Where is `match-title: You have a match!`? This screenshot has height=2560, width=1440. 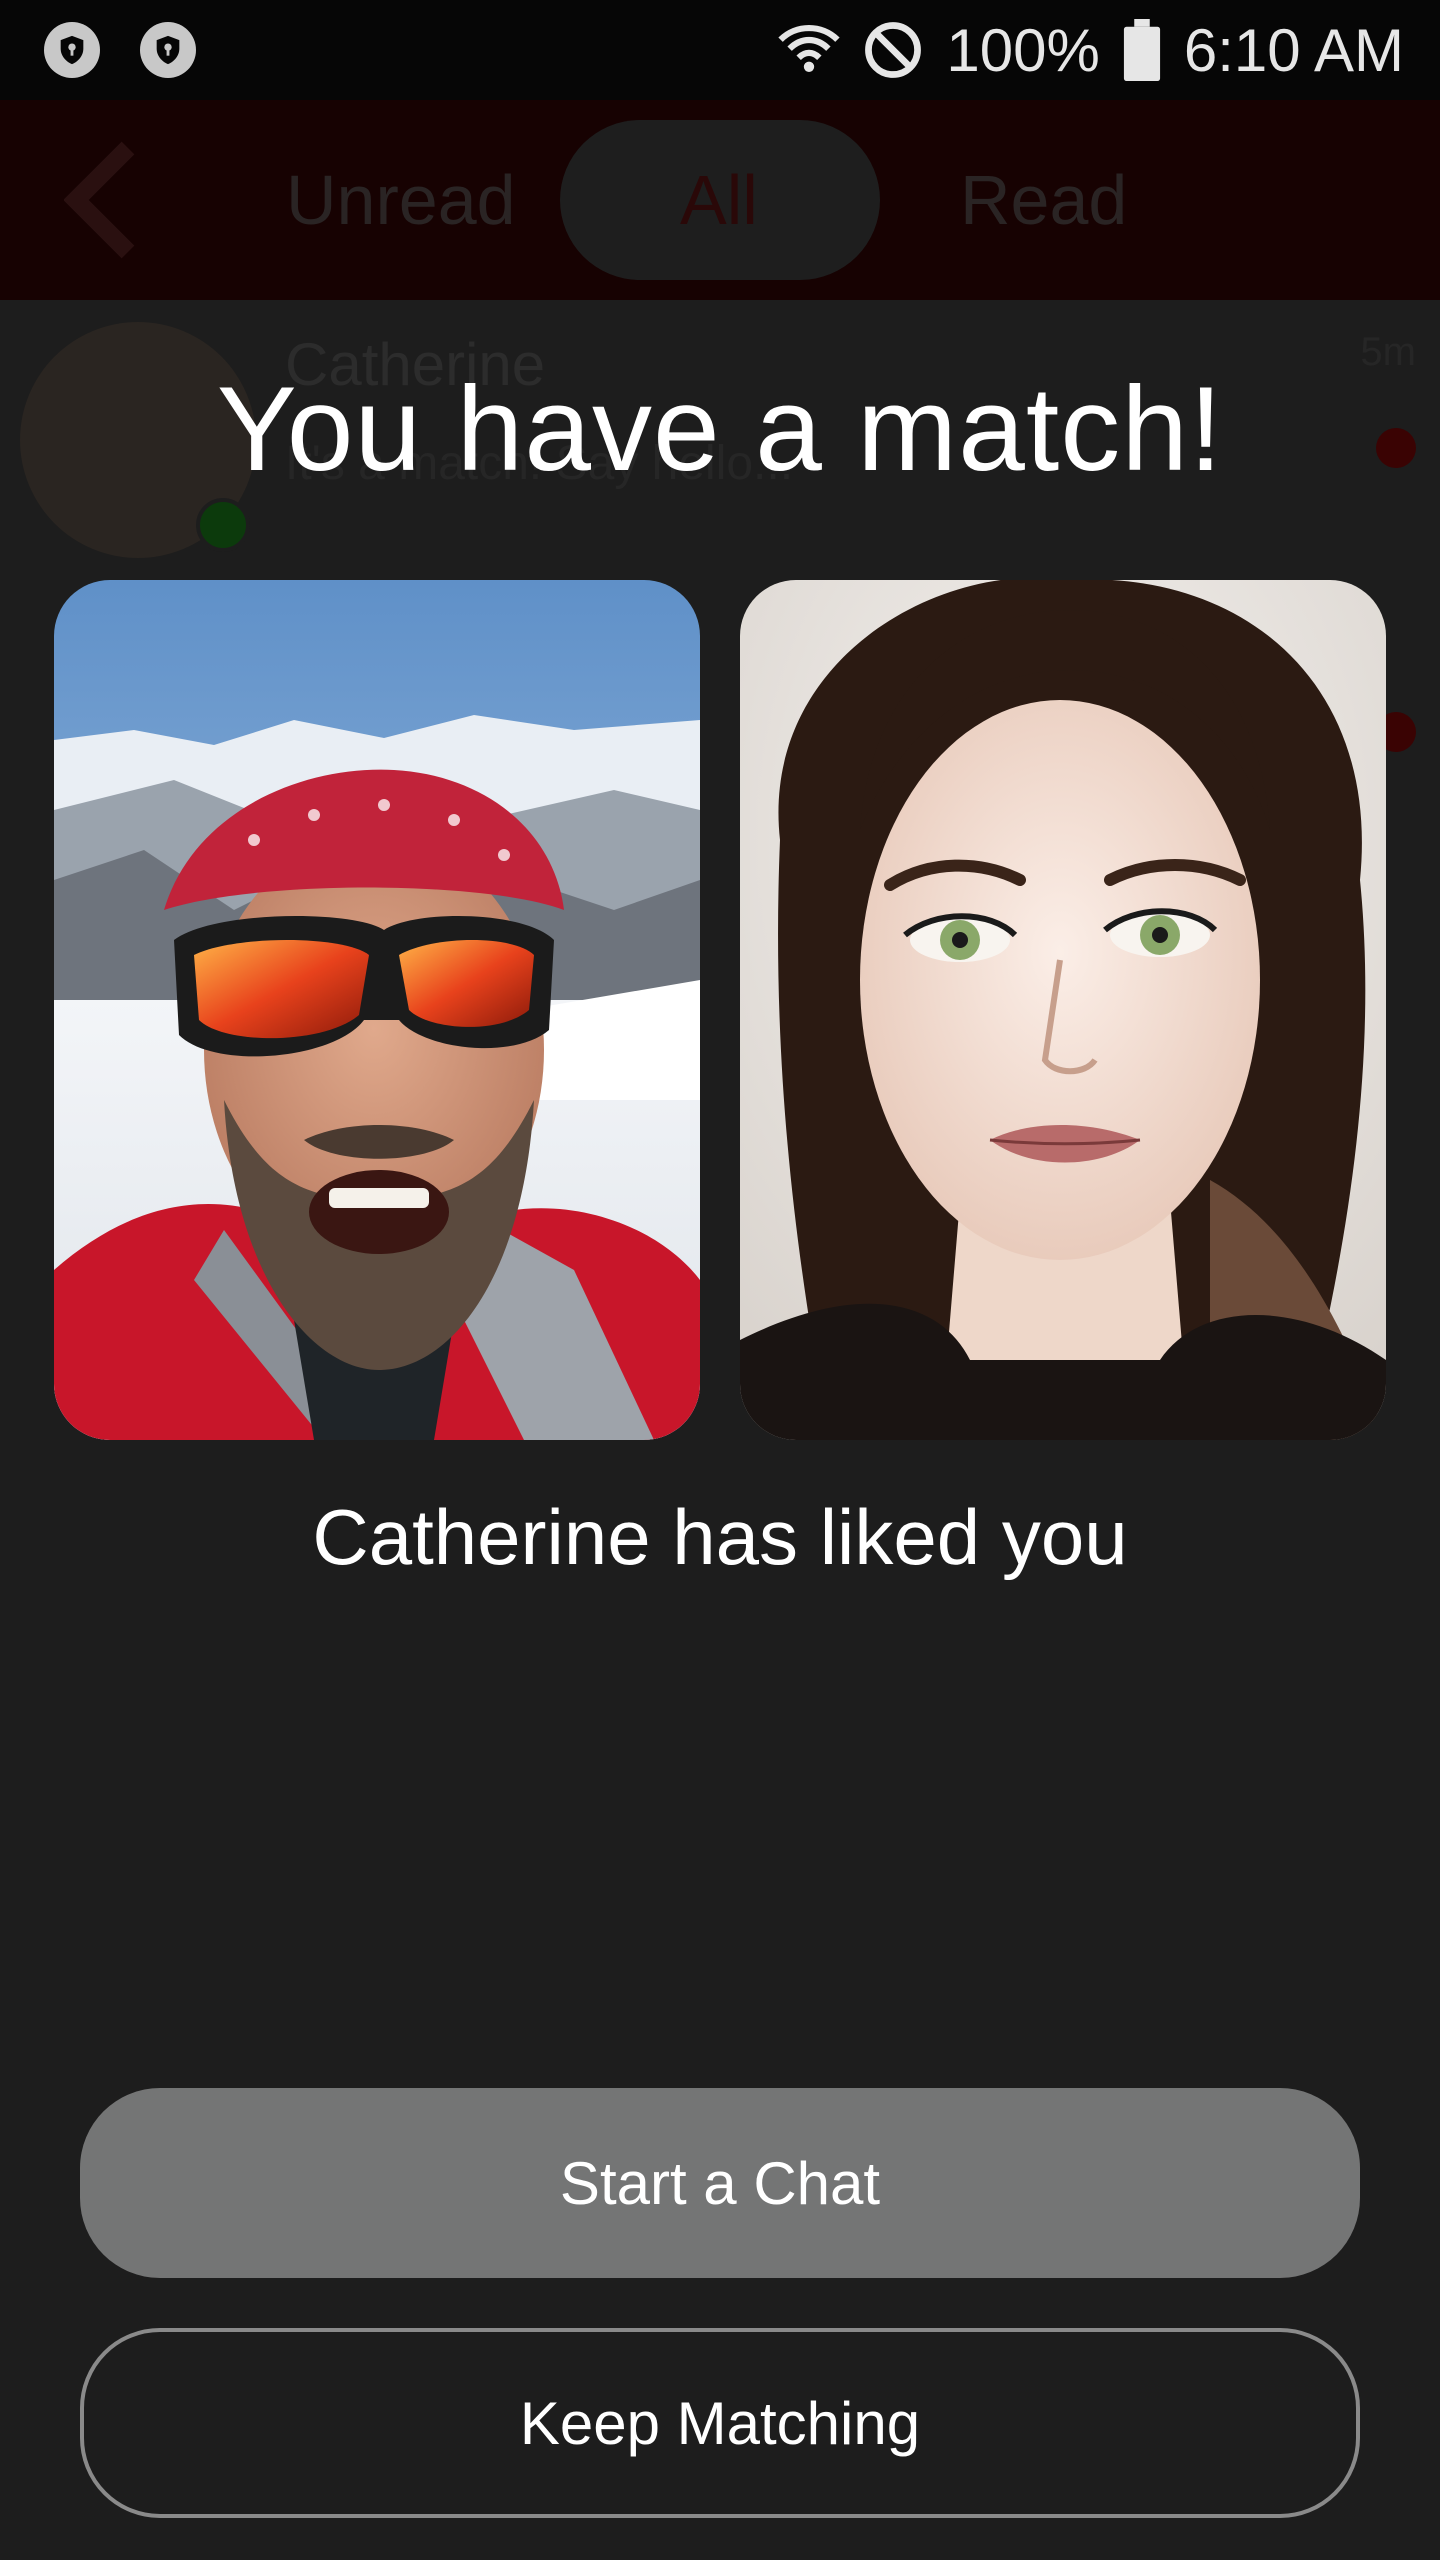 match-title: You have a match! is located at coordinates (720, 429).